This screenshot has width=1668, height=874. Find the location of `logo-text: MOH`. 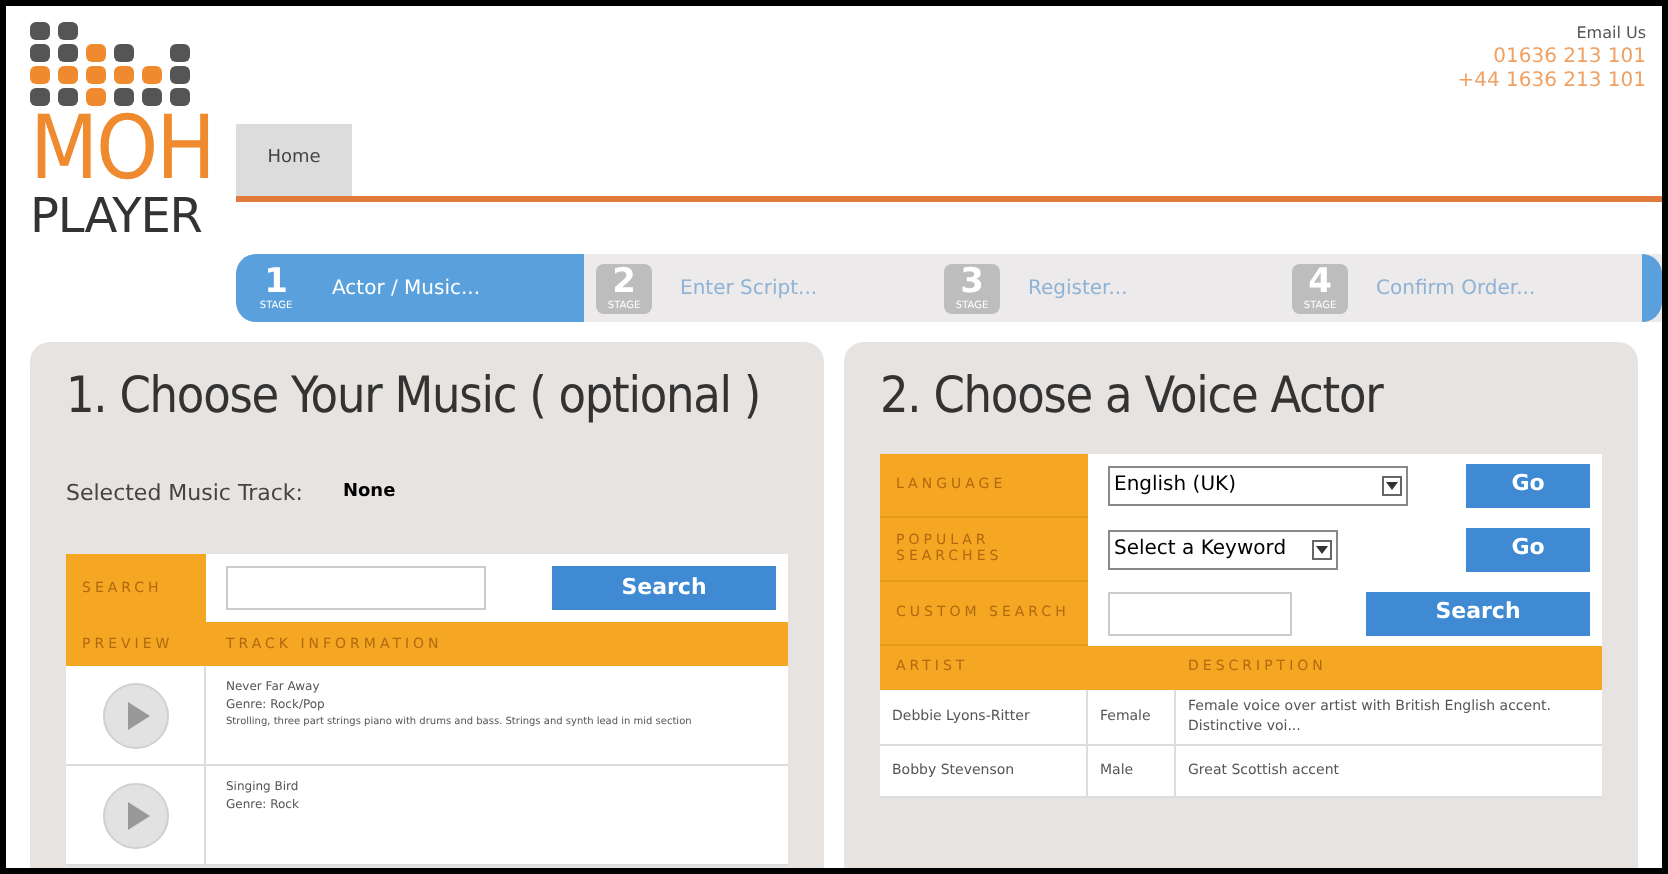

logo-text: MOH is located at coordinates (122, 150).